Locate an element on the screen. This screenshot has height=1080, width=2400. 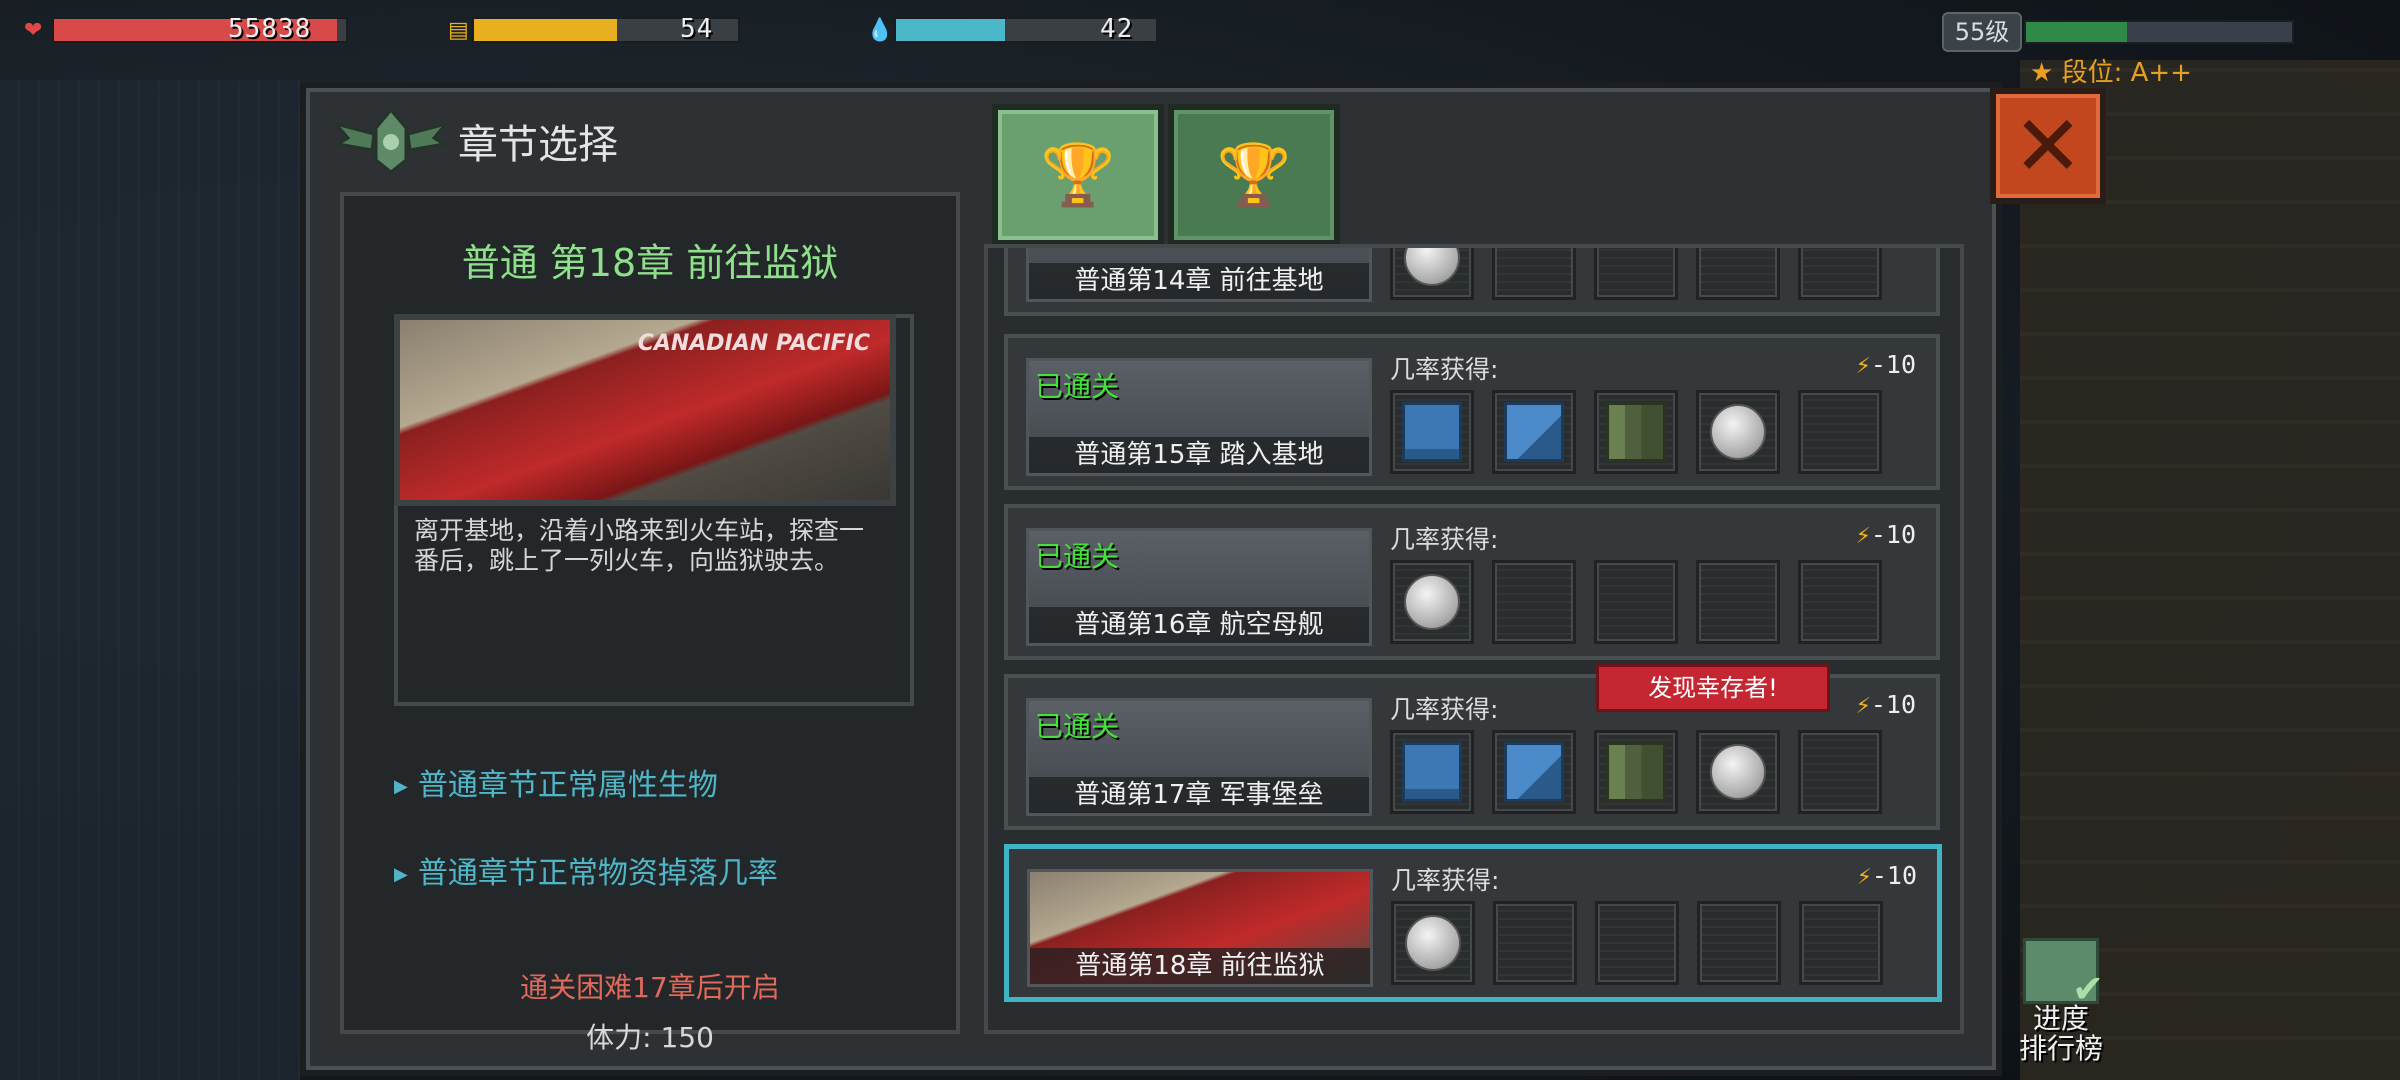
player-level: 55级 is located at coordinates (1982, 32).